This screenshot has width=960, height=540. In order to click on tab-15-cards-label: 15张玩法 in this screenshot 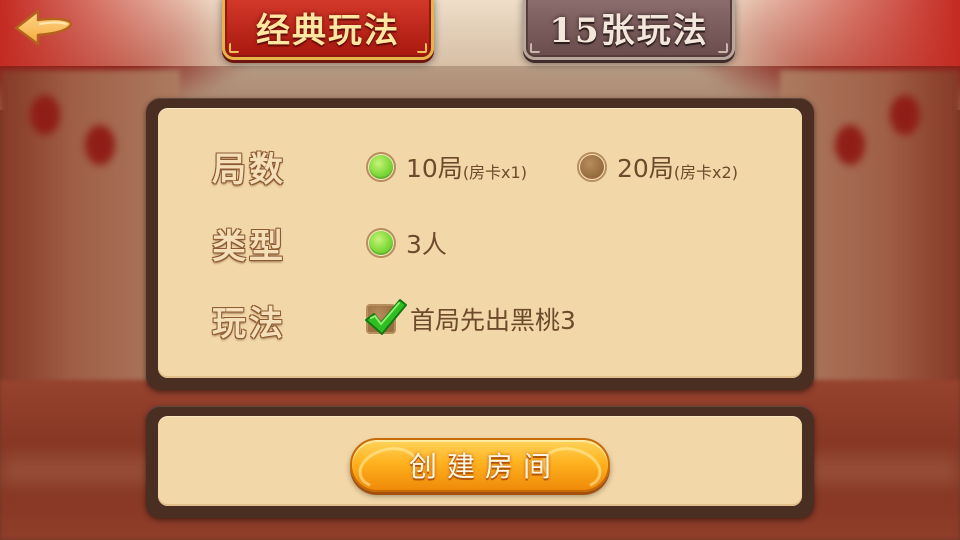, I will do `click(629, 30)`.